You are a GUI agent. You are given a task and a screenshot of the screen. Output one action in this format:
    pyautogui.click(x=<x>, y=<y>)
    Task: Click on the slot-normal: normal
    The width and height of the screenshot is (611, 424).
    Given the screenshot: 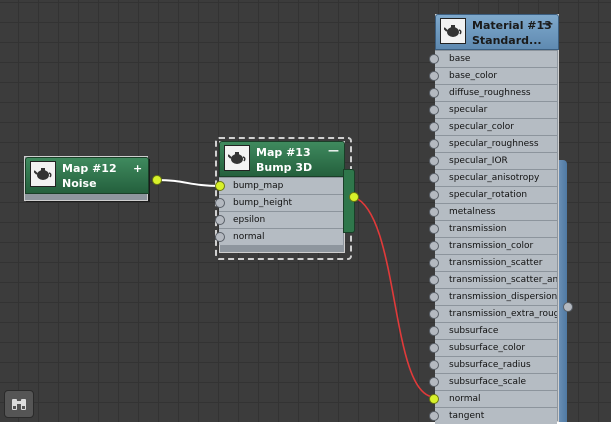 What is the action you would take?
    pyautogui.click(x=281, y=236)
    